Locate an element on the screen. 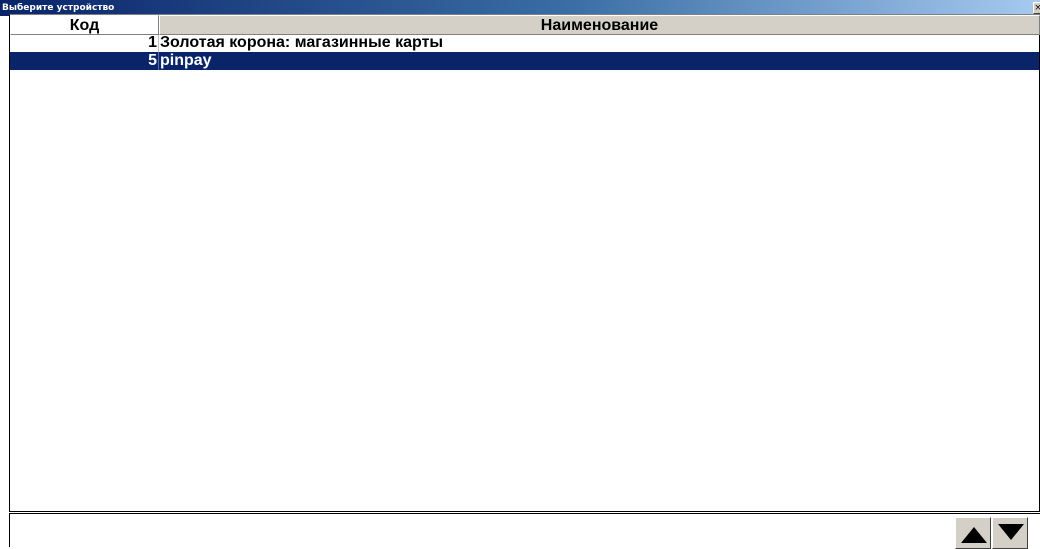  scroll-down-button is located at coordinates (1010, 533).